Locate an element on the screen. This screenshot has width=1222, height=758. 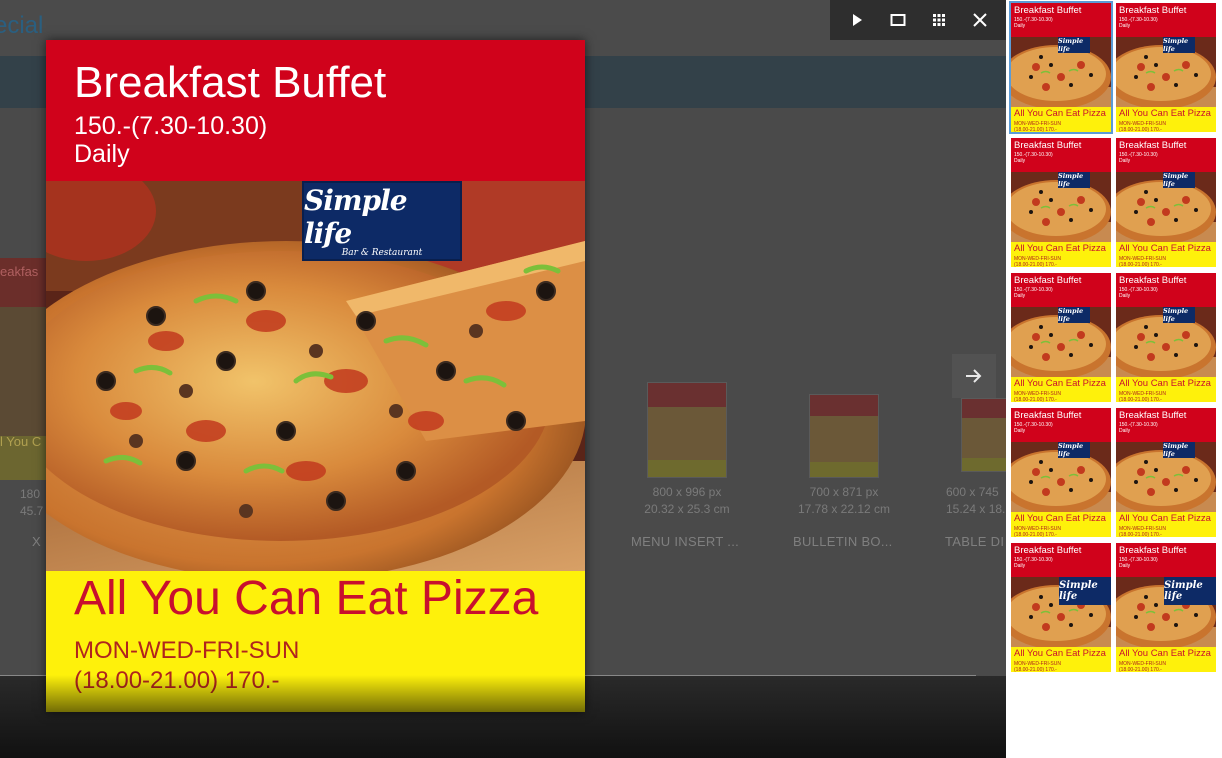
grid-view-button is located at coordinates (939, 20).